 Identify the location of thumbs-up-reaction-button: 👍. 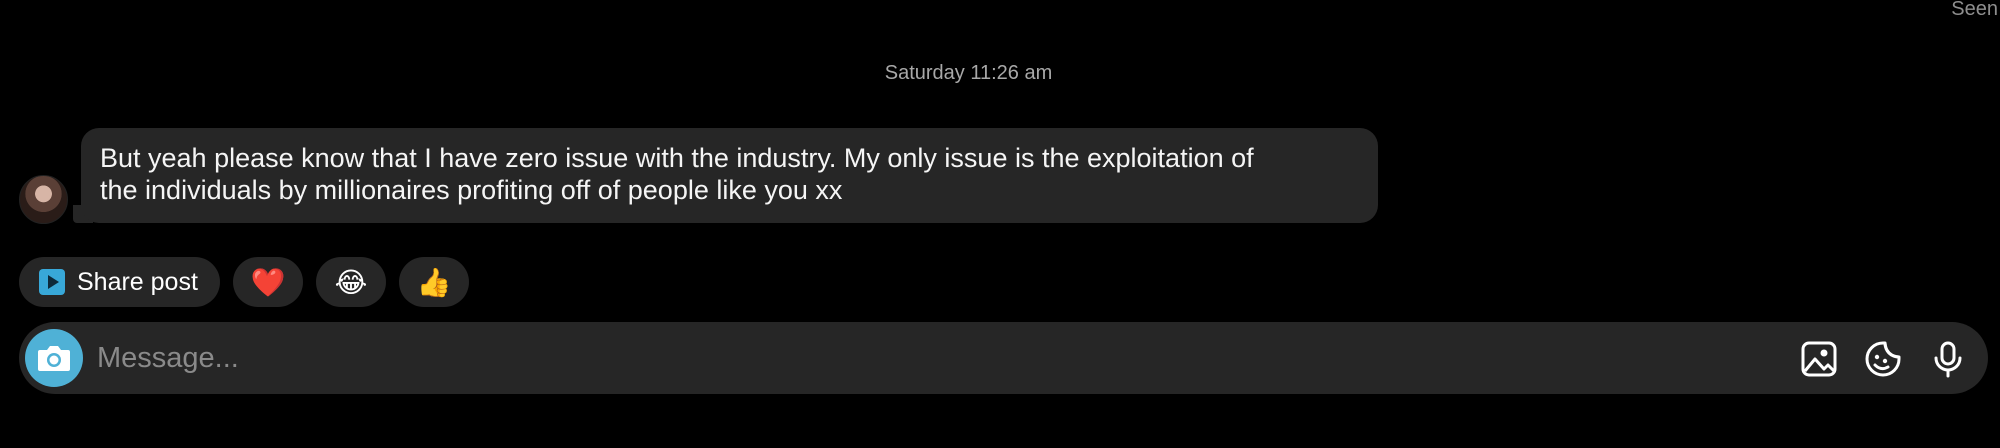
(434, 282).